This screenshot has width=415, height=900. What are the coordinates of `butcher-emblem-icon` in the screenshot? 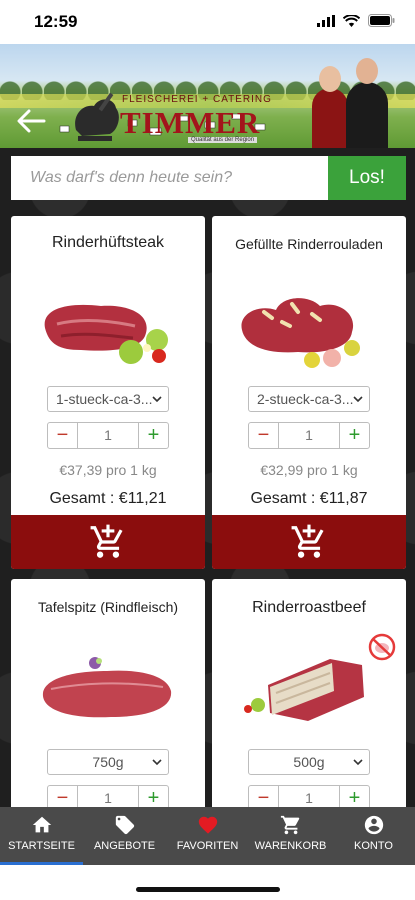 It's located at (97, 116).